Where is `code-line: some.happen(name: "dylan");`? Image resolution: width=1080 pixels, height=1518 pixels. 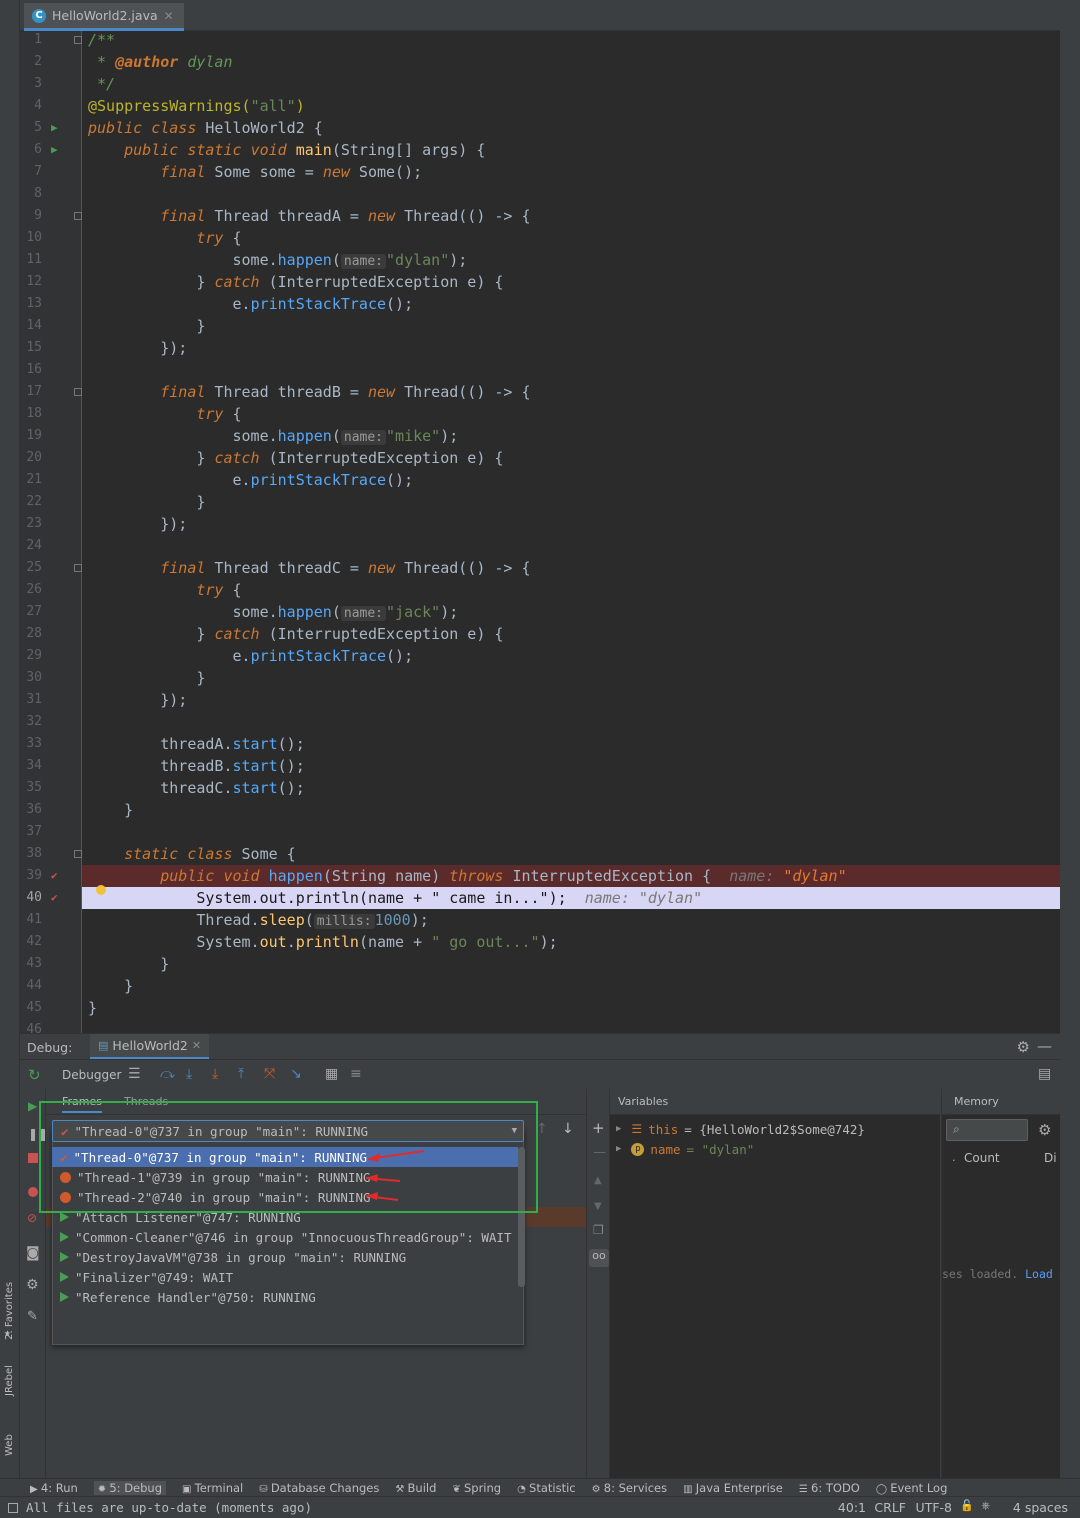
code-line: some.happen(name: "dylan"); is located at coordinates (569, 260).